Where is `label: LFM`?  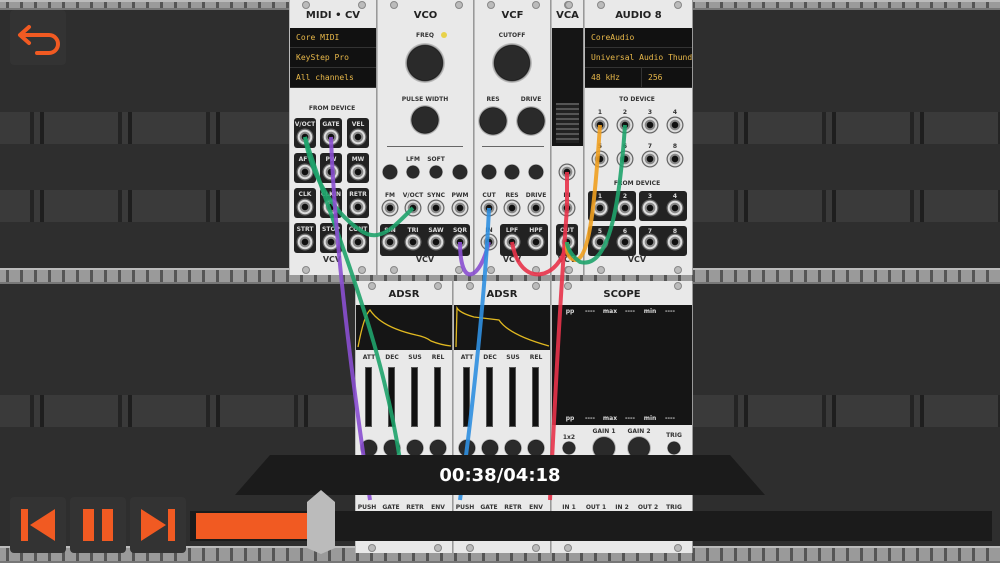 label: LFM is located at coordinates (413, 159).